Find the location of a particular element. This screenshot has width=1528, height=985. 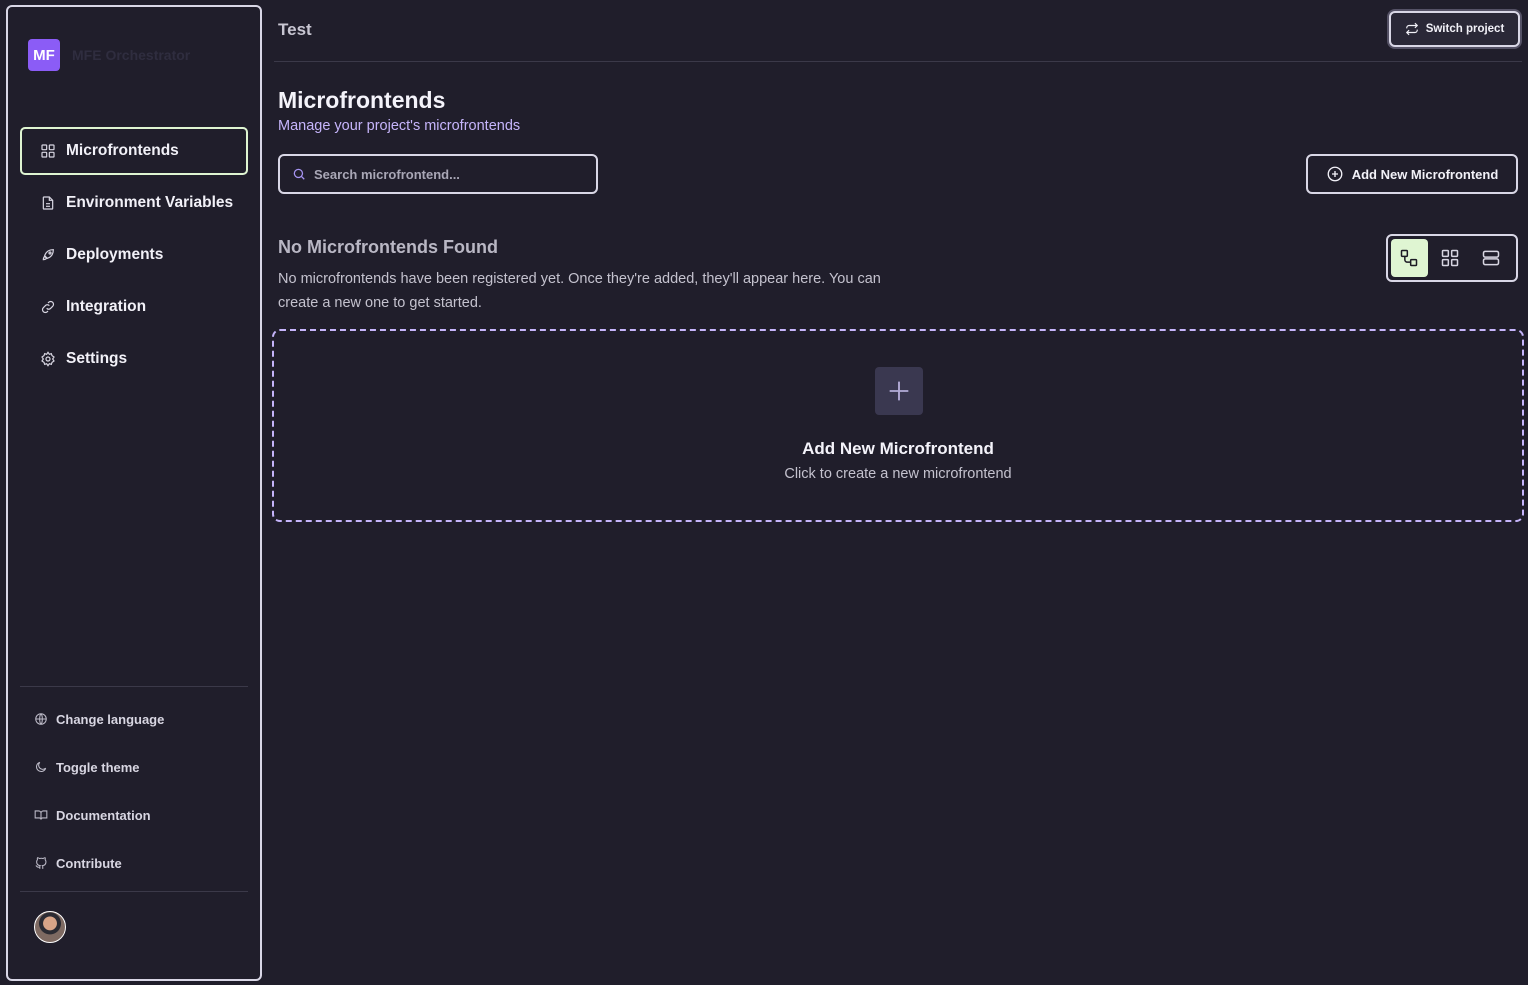

brand-name: MFE Orchestrator is located at coordinates (131, 55).